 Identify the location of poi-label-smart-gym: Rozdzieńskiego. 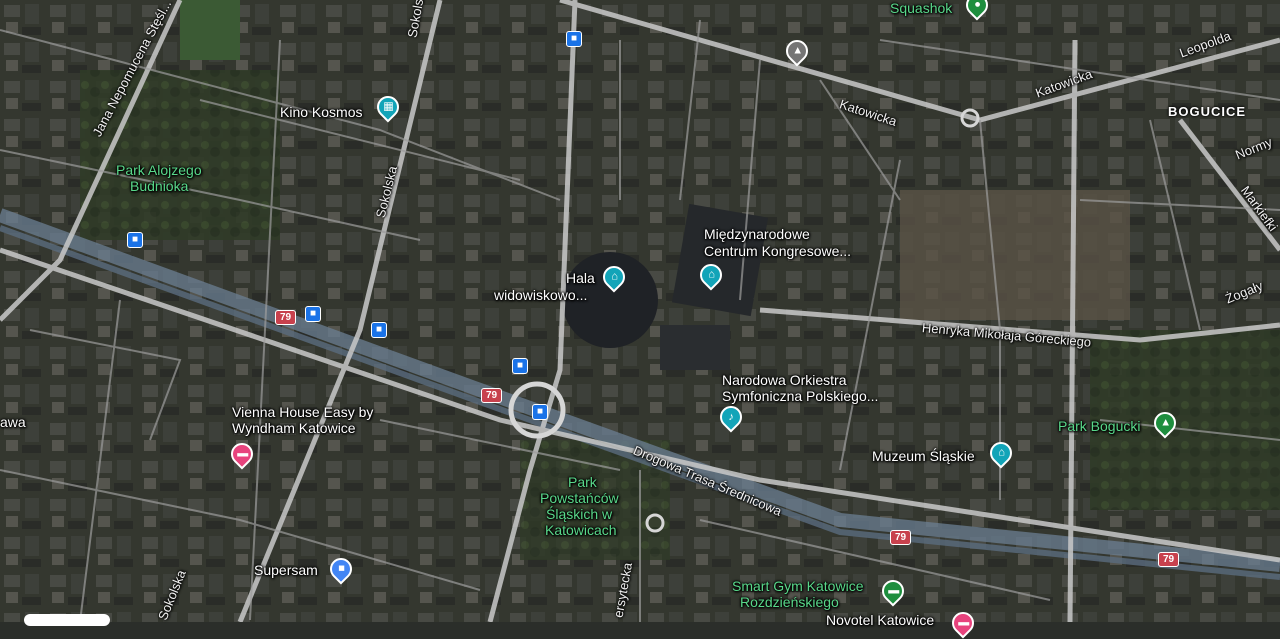
(789, 602).